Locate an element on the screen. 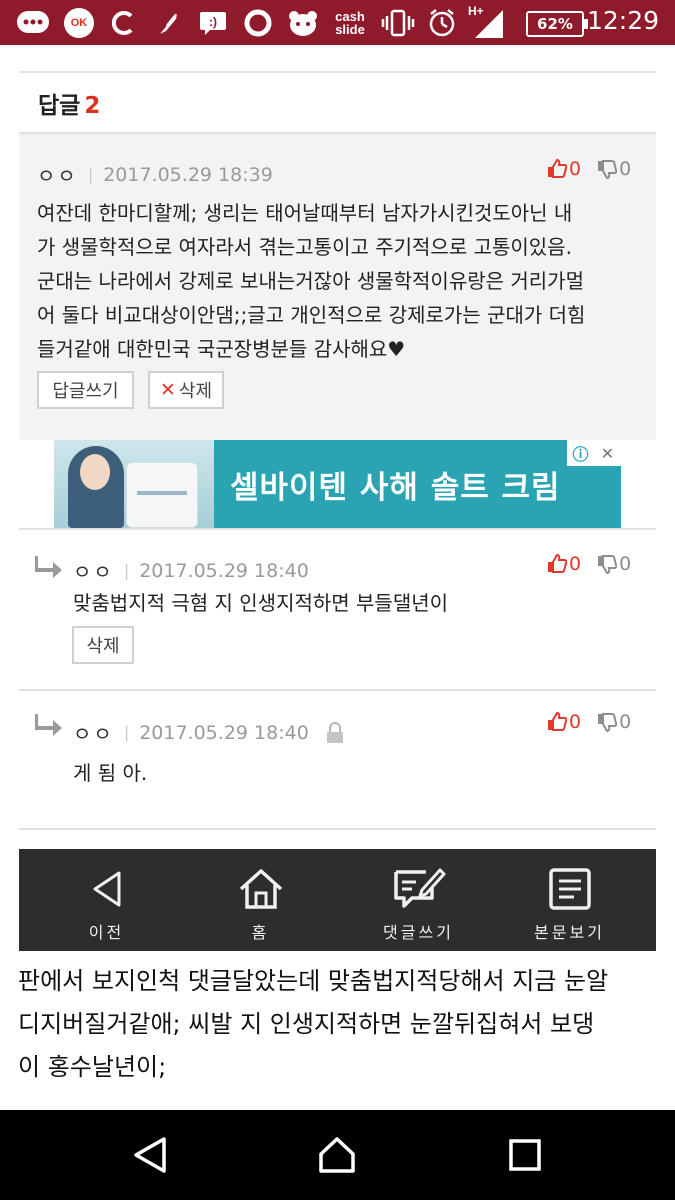 The height and width of the screenshot is (1200, 675). ok-cashbag-icon: OK is located at coordinates (79, 23).